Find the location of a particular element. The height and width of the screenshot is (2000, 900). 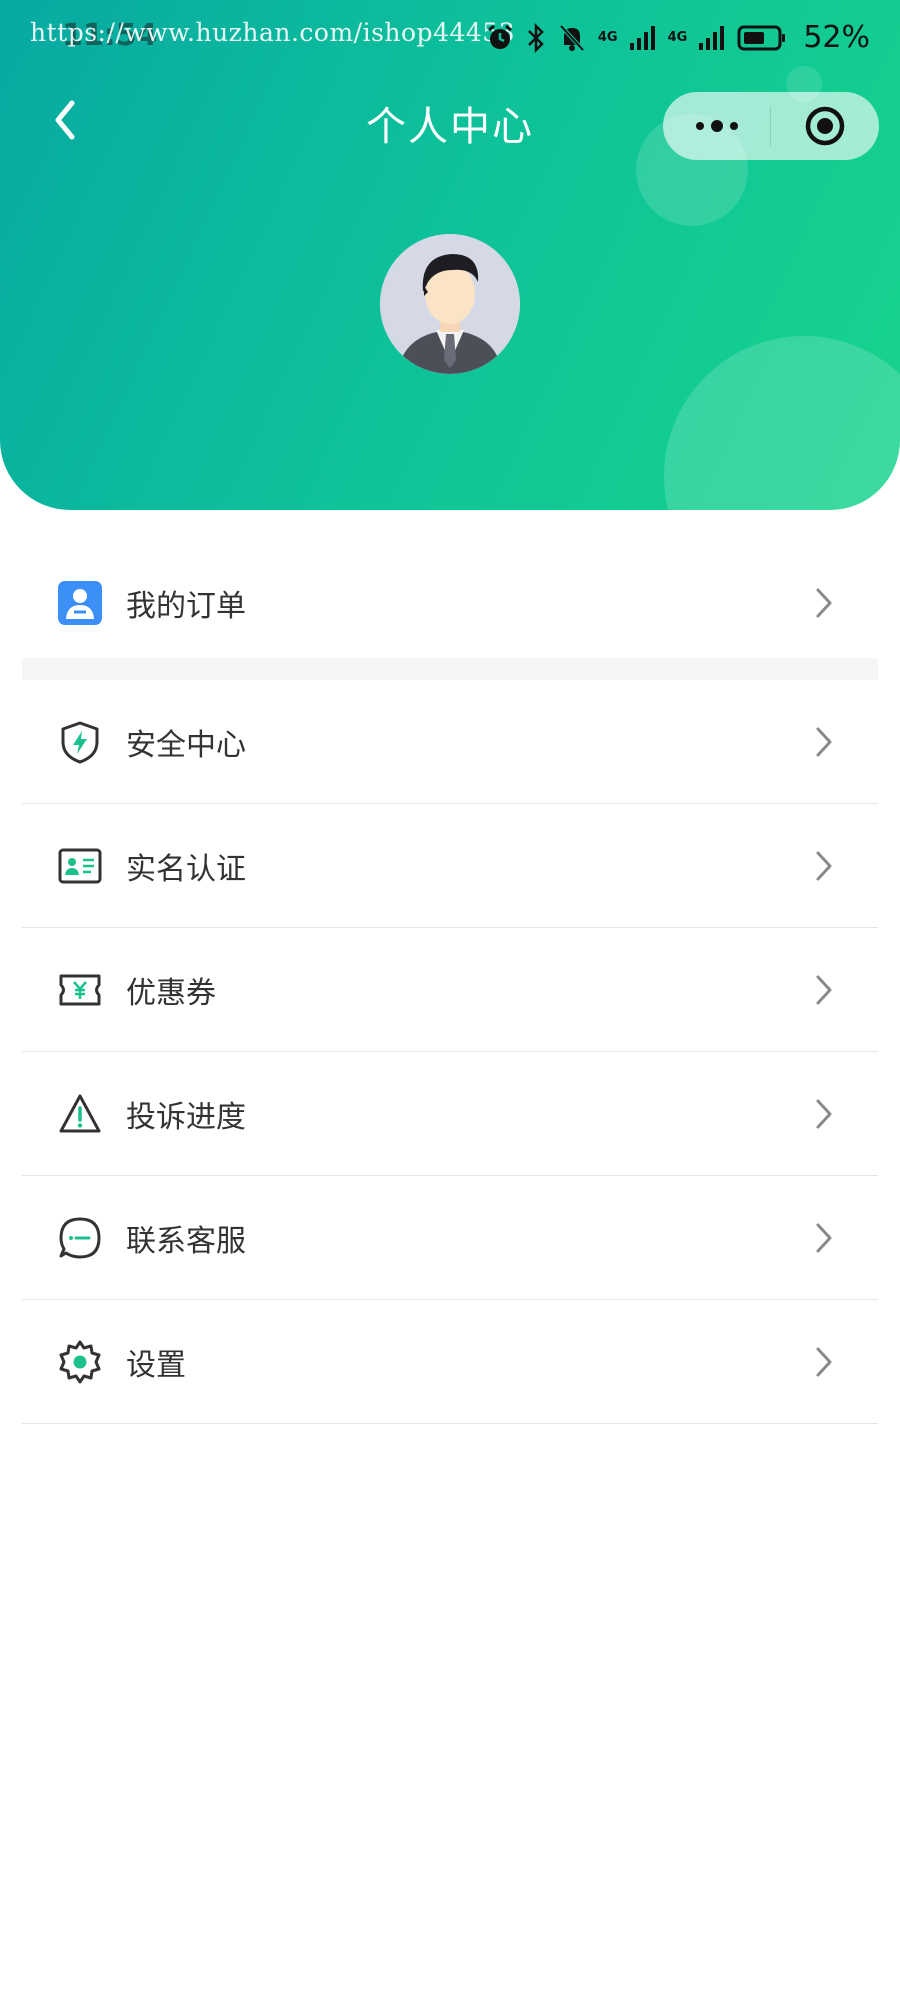

order-icon is located at coordinates (80, 603).